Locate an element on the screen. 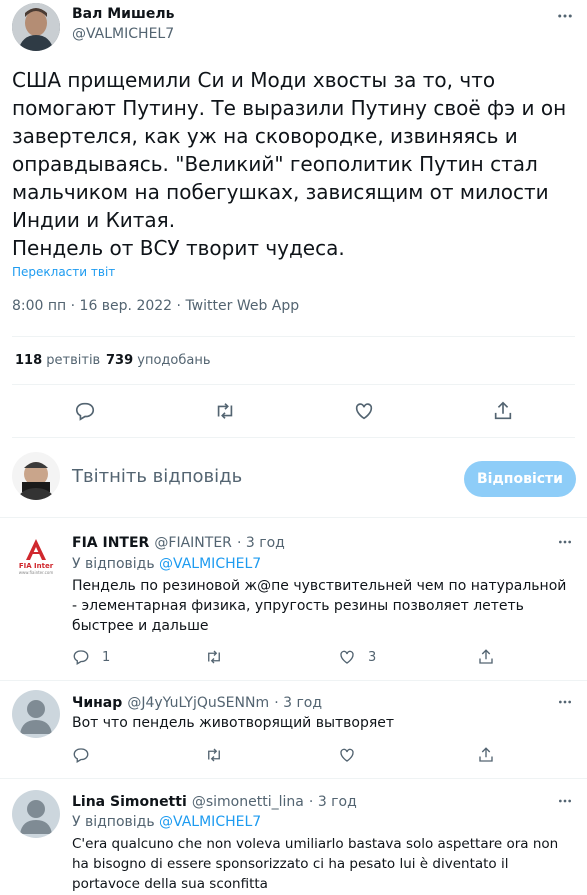  reply-author-handle: @J4yYuLYjQuSENNm is located at coordinates (198, 703).